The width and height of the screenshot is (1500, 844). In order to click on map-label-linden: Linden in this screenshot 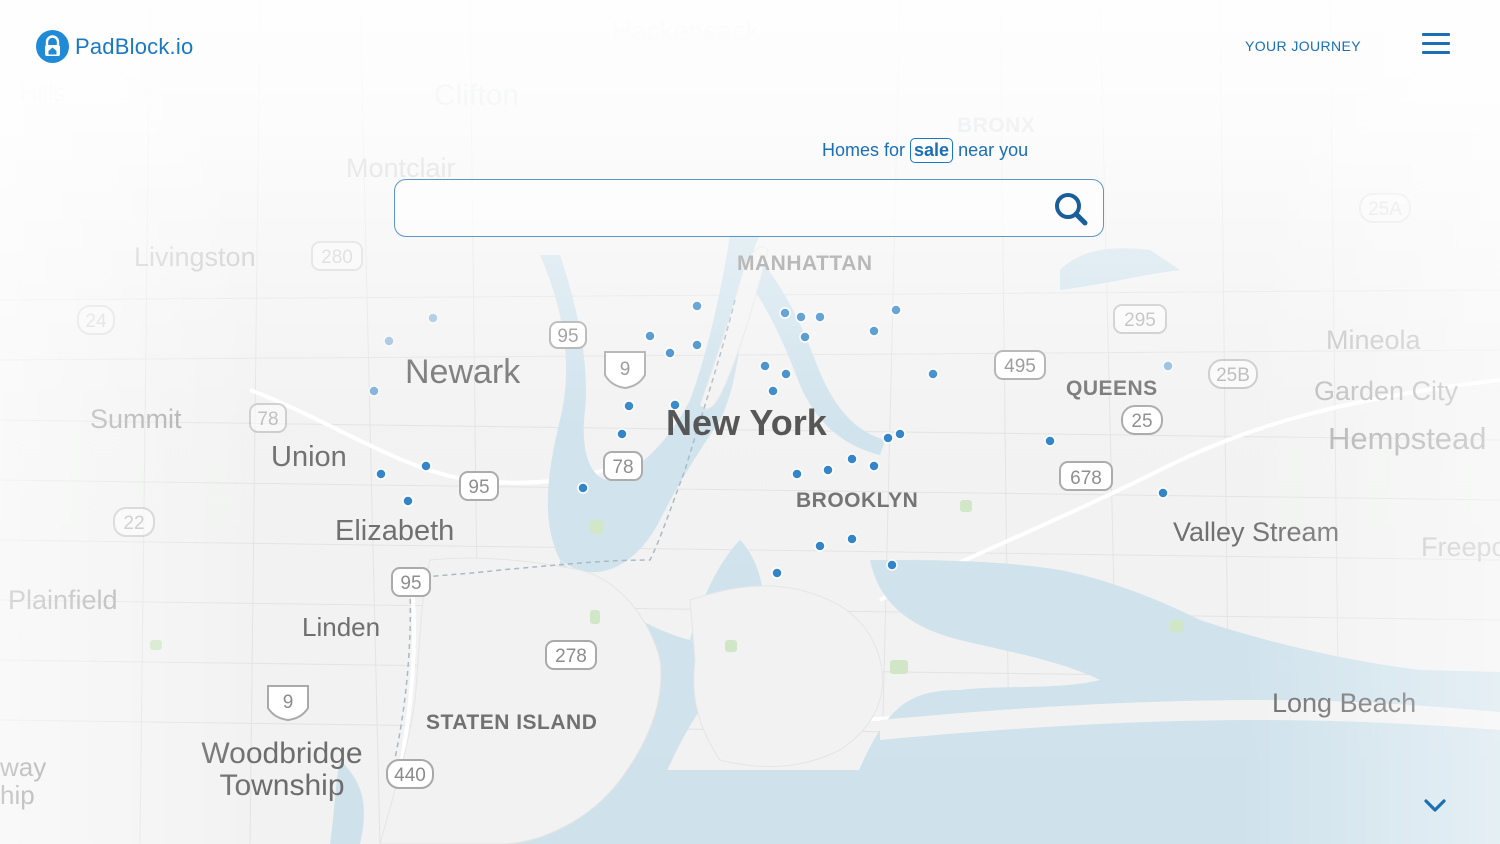, I will do `click(341, 627)`.